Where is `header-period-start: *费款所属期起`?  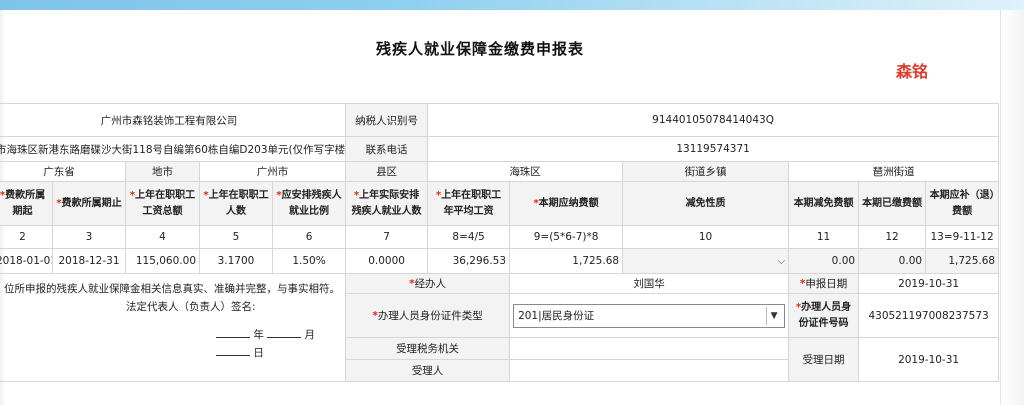
header-period-start: *费款所属期起 is located at coordinates (26, 203).